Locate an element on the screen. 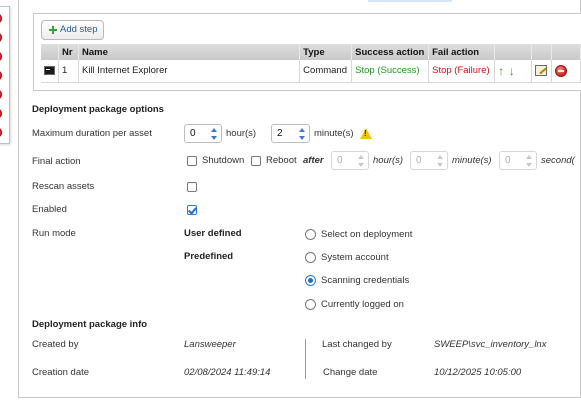 The image size is (581, 403). options-section-title: Deployment package options is located at coordinates (98, 109).